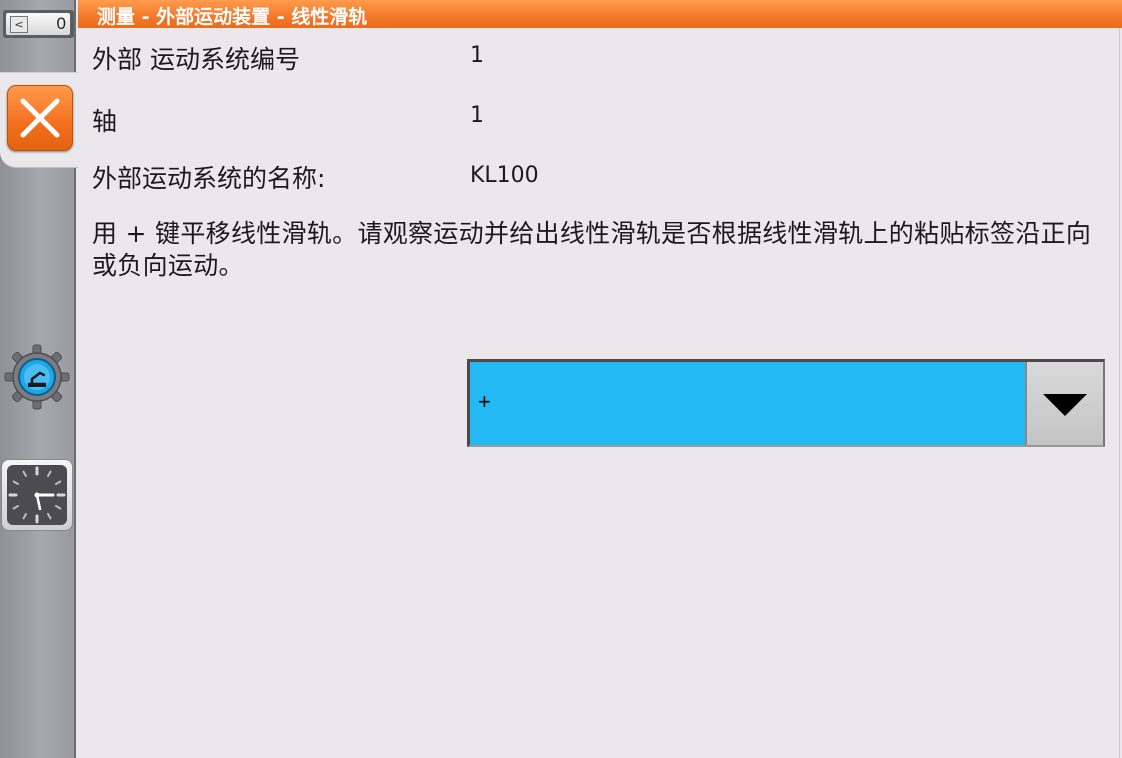 The height and width of the screenshot is (758, 1122). What do you see at coordinates (600, 14) in the screenshot?
I see `title-bar: 测量 - 外部运动装置 - 线性滑轨` at bounding box center [600, 14].